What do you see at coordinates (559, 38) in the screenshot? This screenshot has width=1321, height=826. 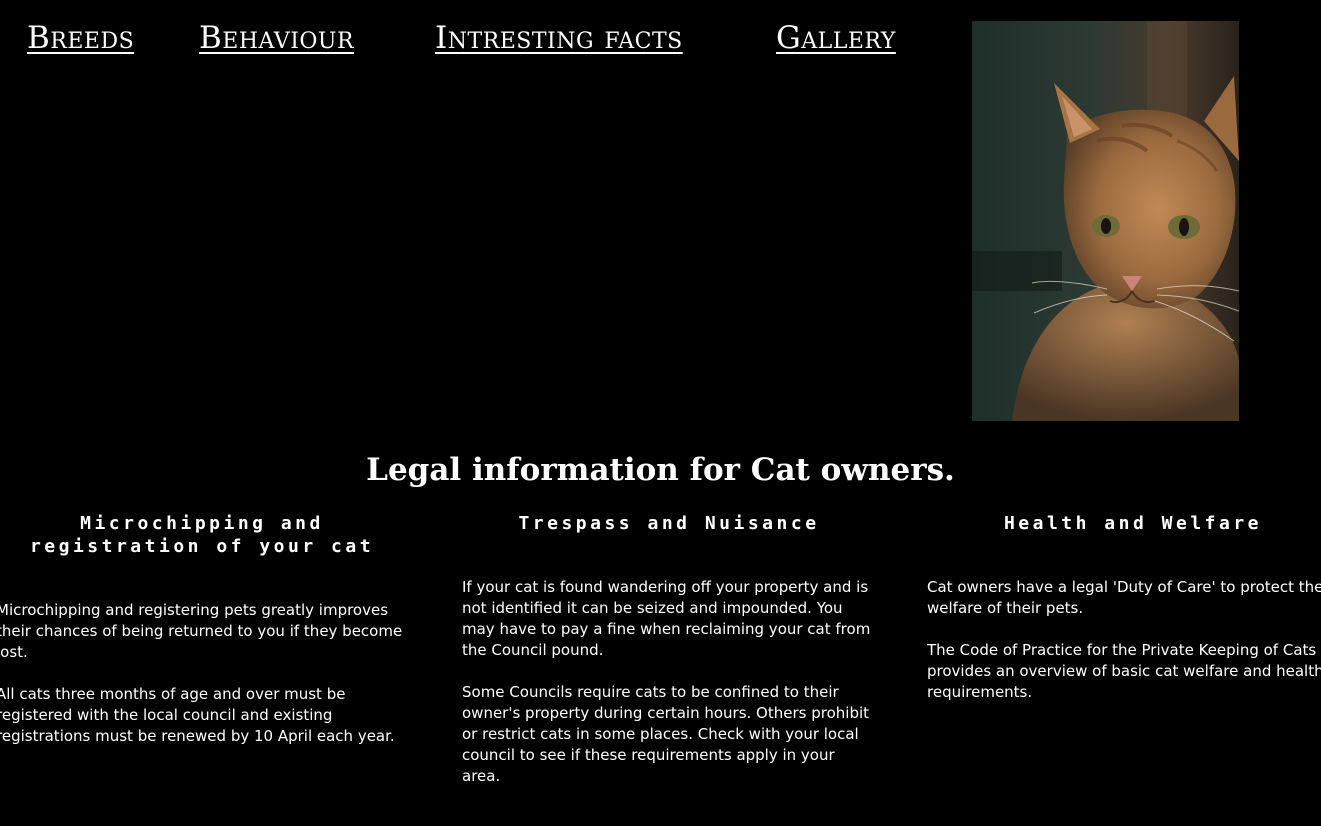 I see `nav-link-interesting-facts: Intresting facts` at bounding box center [559, 38].